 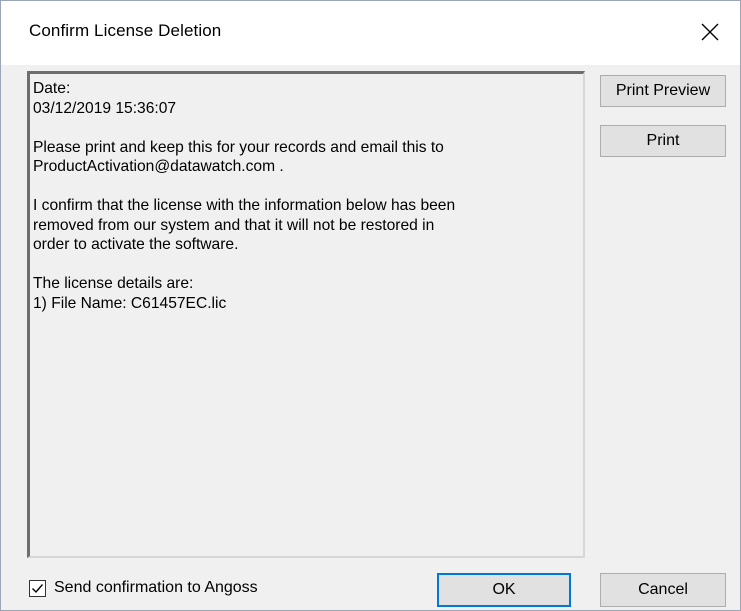 I want to click on send-confirmation-label: Send confirmation to Angoss, so click(x=156, y=588).